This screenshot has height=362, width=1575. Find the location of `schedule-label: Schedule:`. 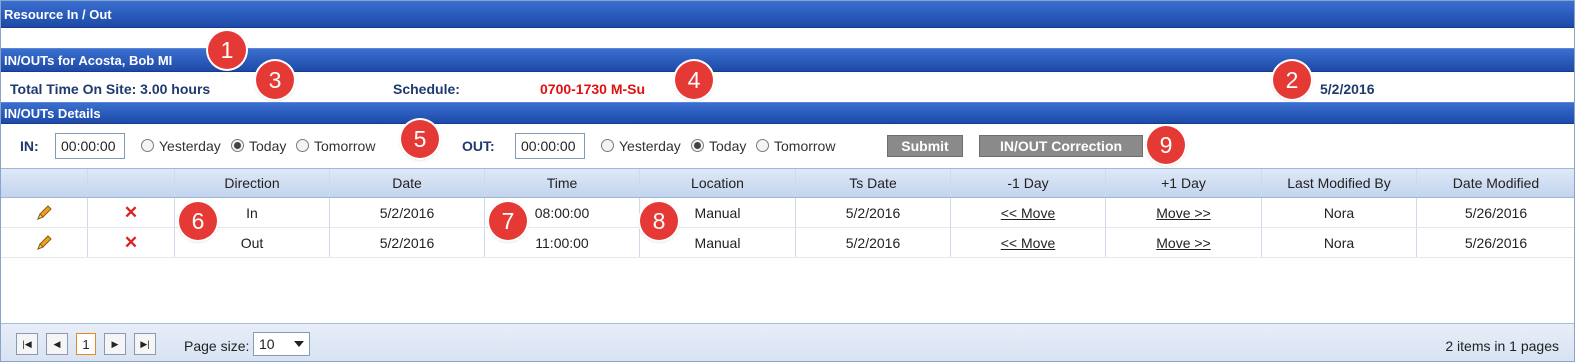

schedule-label: Schedule: is located at coordinates (426, 89).